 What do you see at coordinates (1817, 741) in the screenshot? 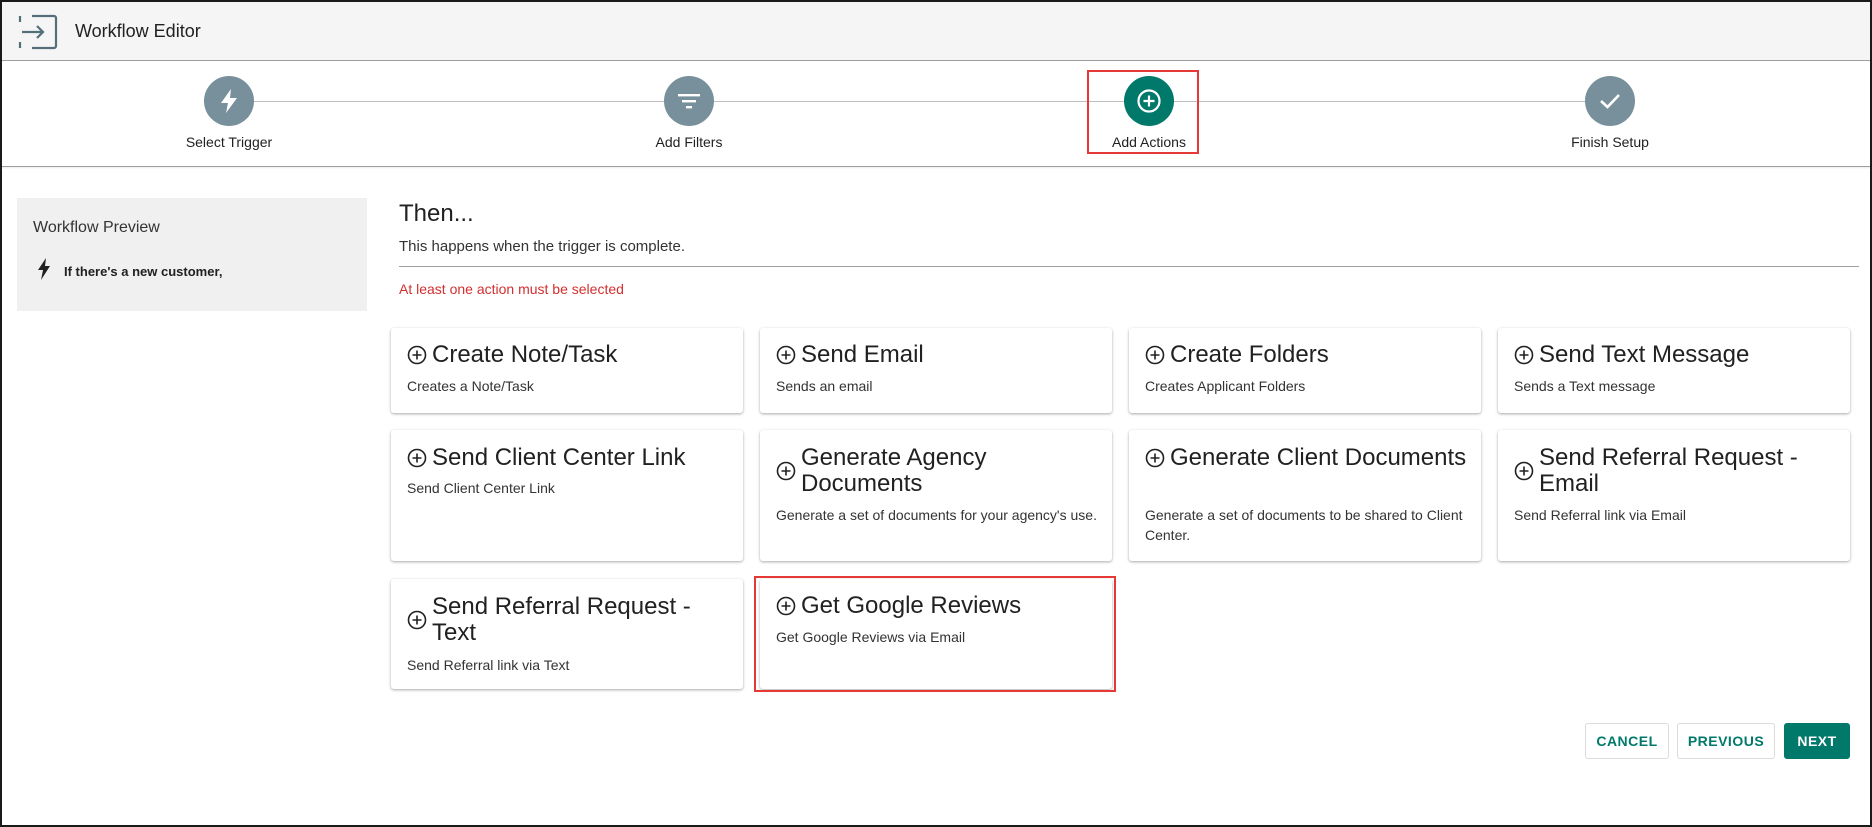
I see `next-button: NEXT` at bounding box center [1817, 741].